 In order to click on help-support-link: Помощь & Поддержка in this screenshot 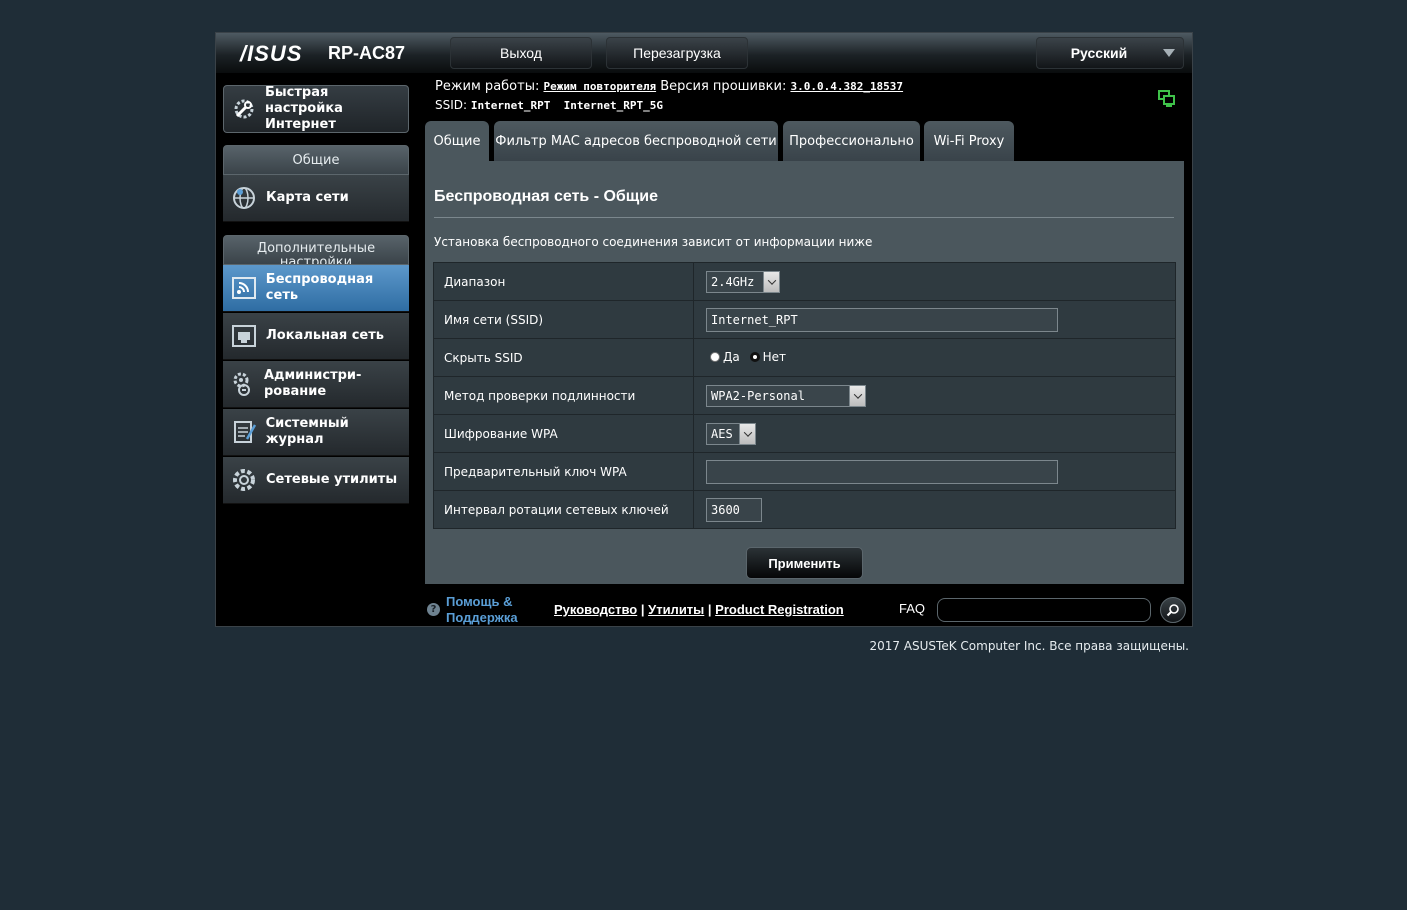, I will do `click(486, 610)`.